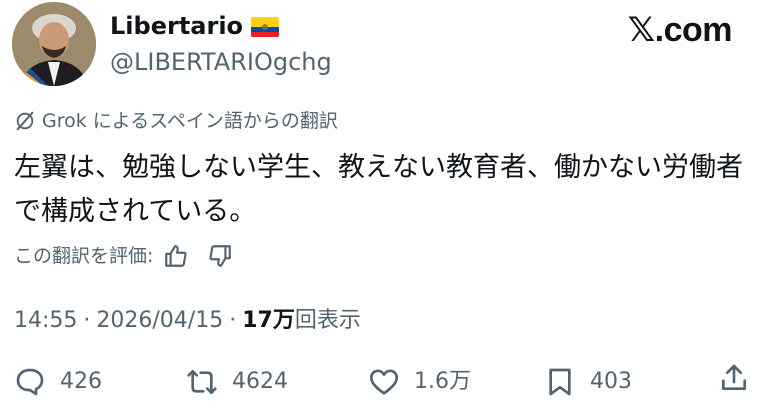 Image resolution: width=764 pixels, height=415 pixels. I want to click on translation-label: Grok によるスペイン語からの翻訳, so click(190, 121).